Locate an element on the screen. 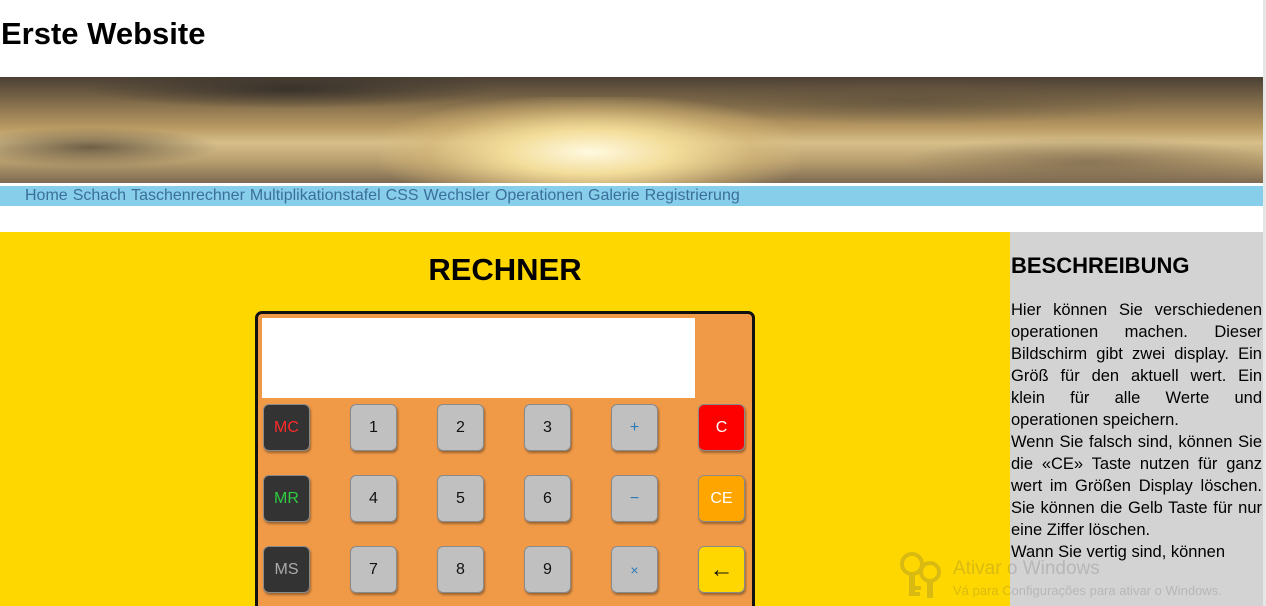  digit-3-button: 3 is located at coordinates (547, 427).